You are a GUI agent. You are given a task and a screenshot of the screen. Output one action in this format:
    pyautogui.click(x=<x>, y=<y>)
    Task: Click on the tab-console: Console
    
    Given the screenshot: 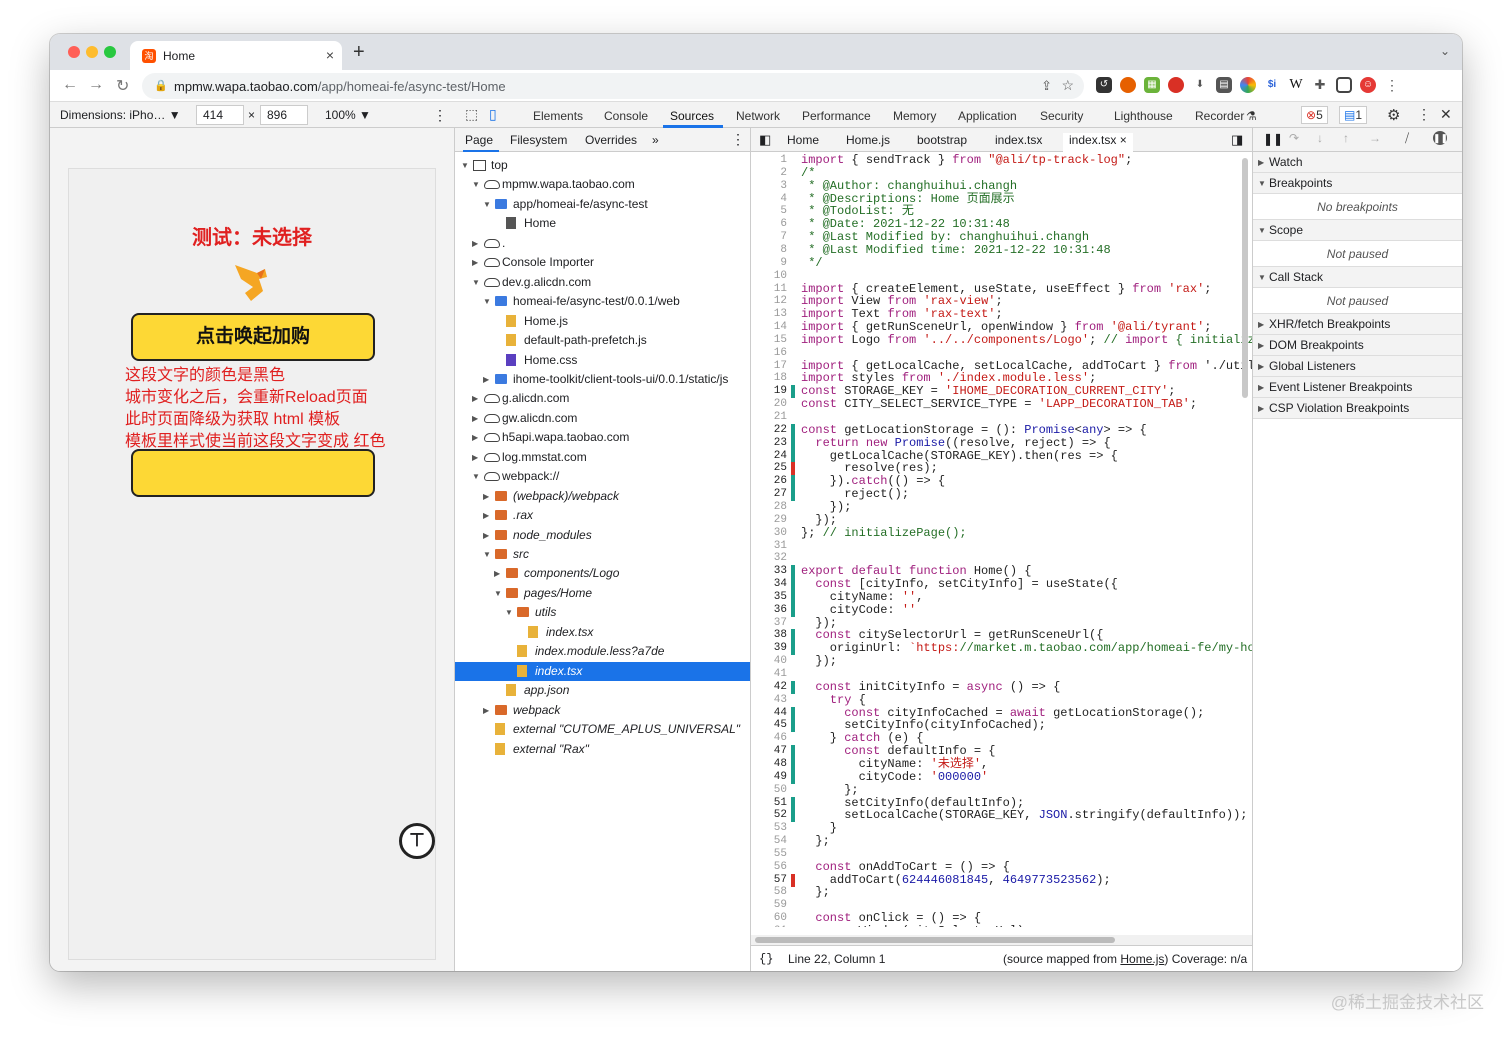 What is the action you would take?
    pyautogui.click(x=626, y=116)
    